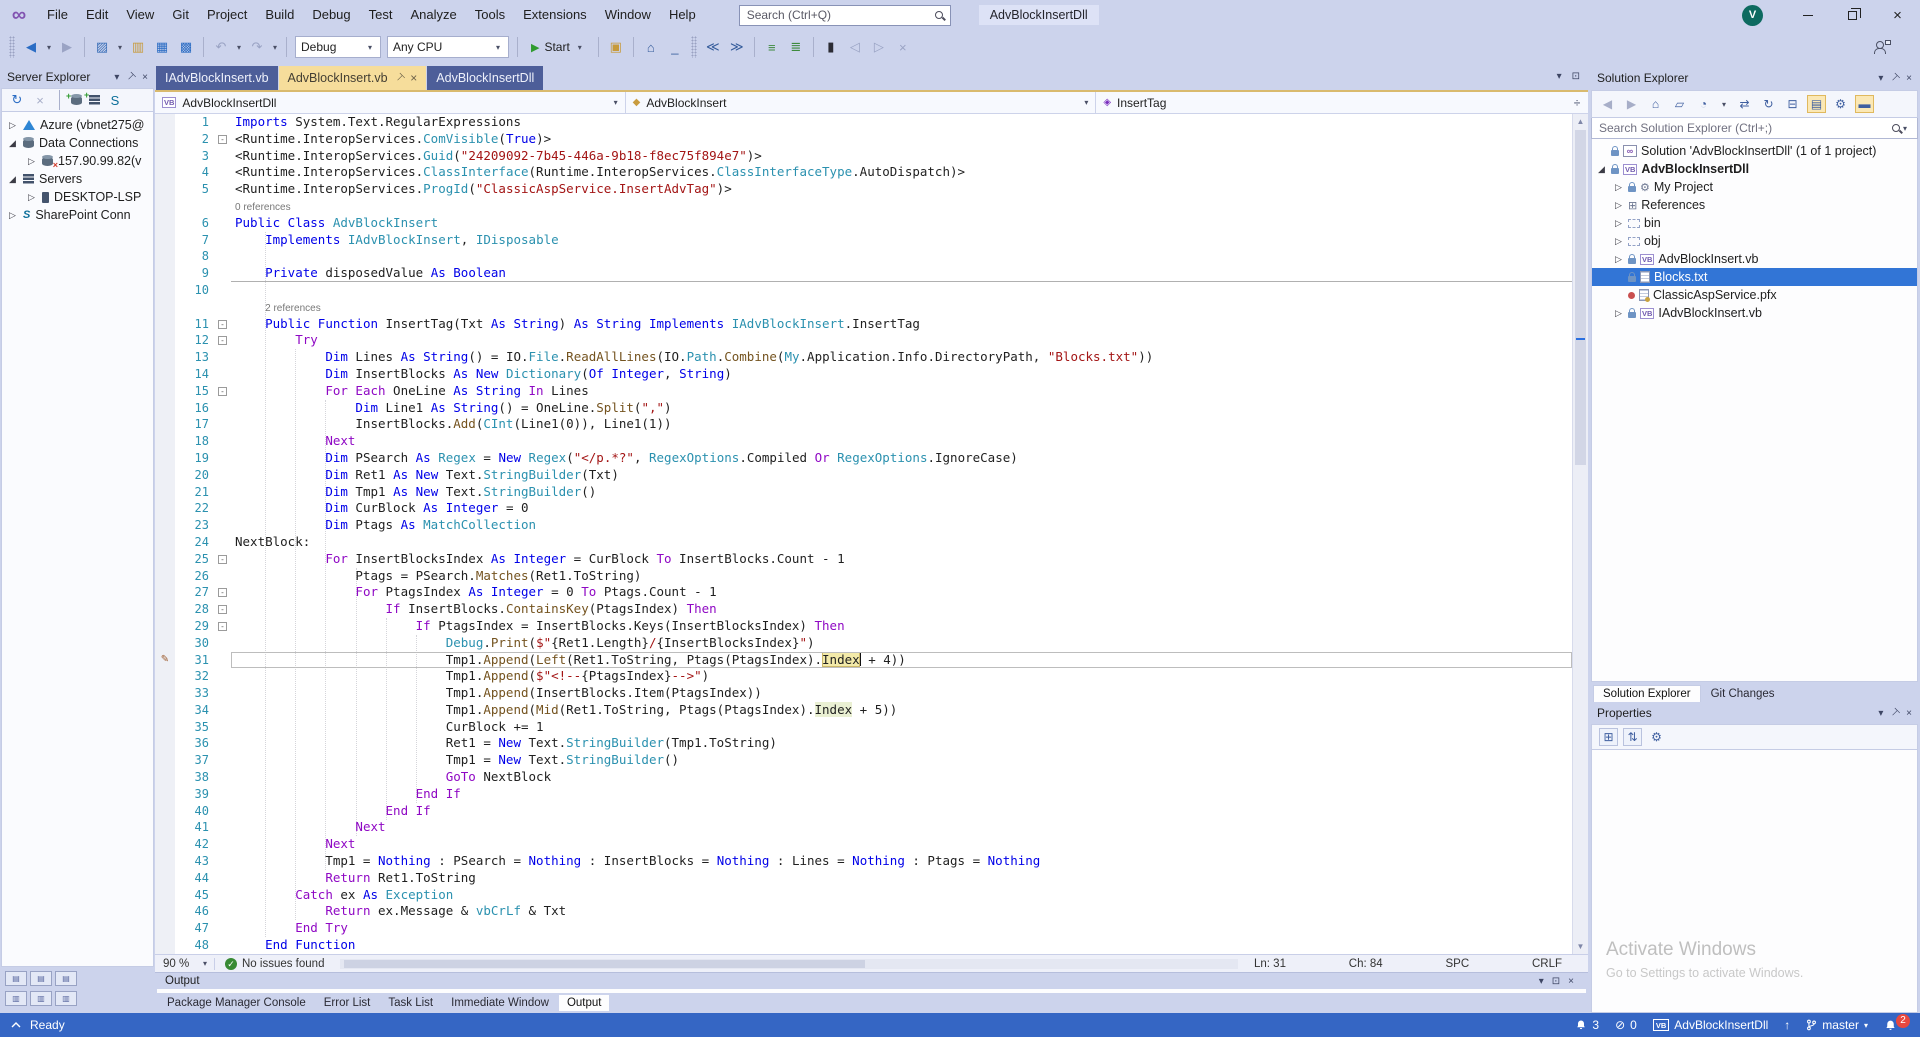 The height and width of the screenshot is (1037, 1920). Describe the element at coordinates (584, 1003) in the screenshot. I see `bottom-tab-output: Output` at that location.